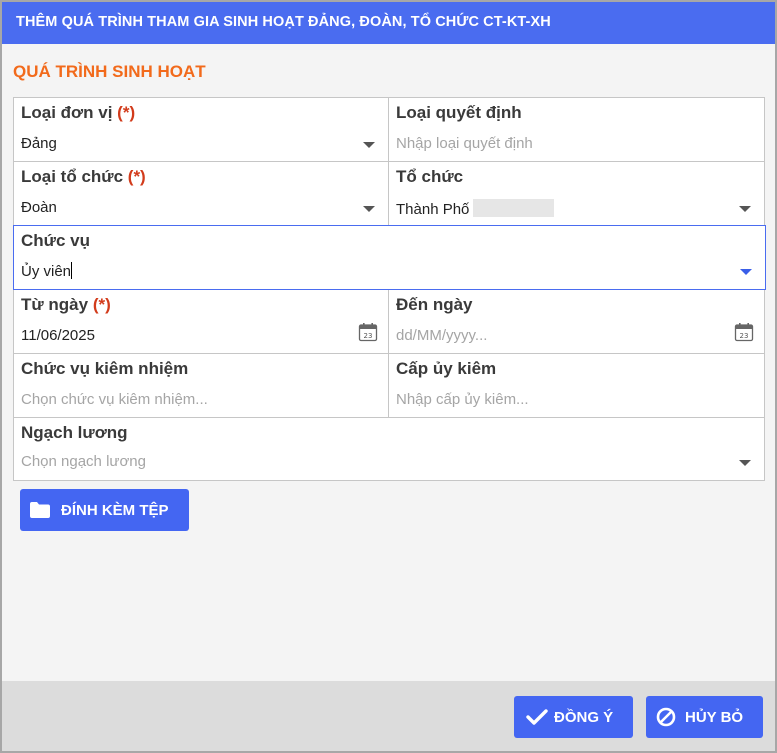 The width and height of the screenshot is (777, 753). I want to click on ngach-luong-input: Chọn ngạch lương, so click(83, 461).